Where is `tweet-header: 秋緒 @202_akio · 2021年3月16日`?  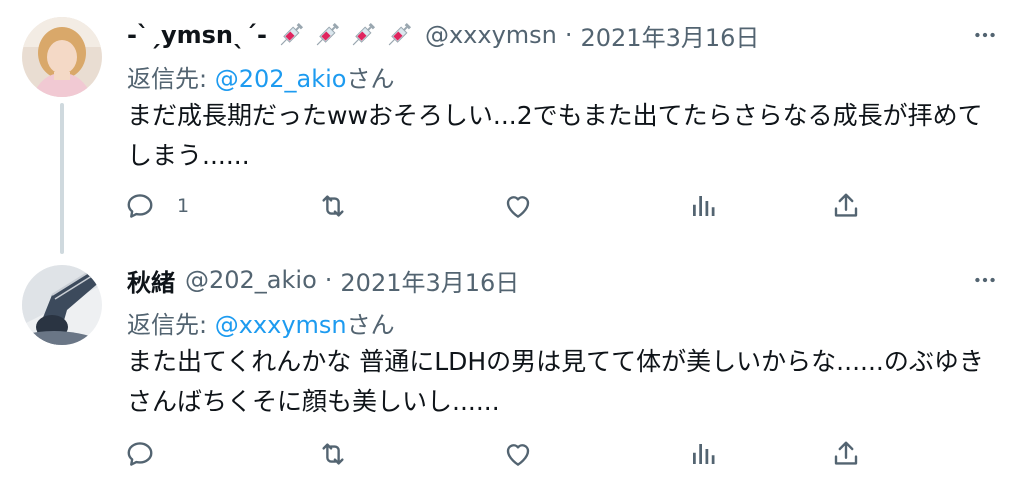 tweet-header: 秋緒 @202_akio · 2021年3月16日 is located at coordinates (323, 280).